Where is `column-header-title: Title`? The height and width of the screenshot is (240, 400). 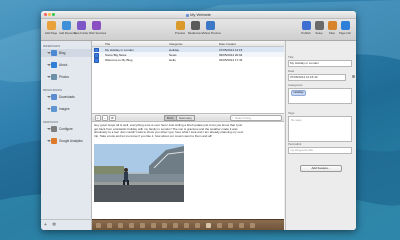
column-header-title: Title is located at coordinates (107, 44).